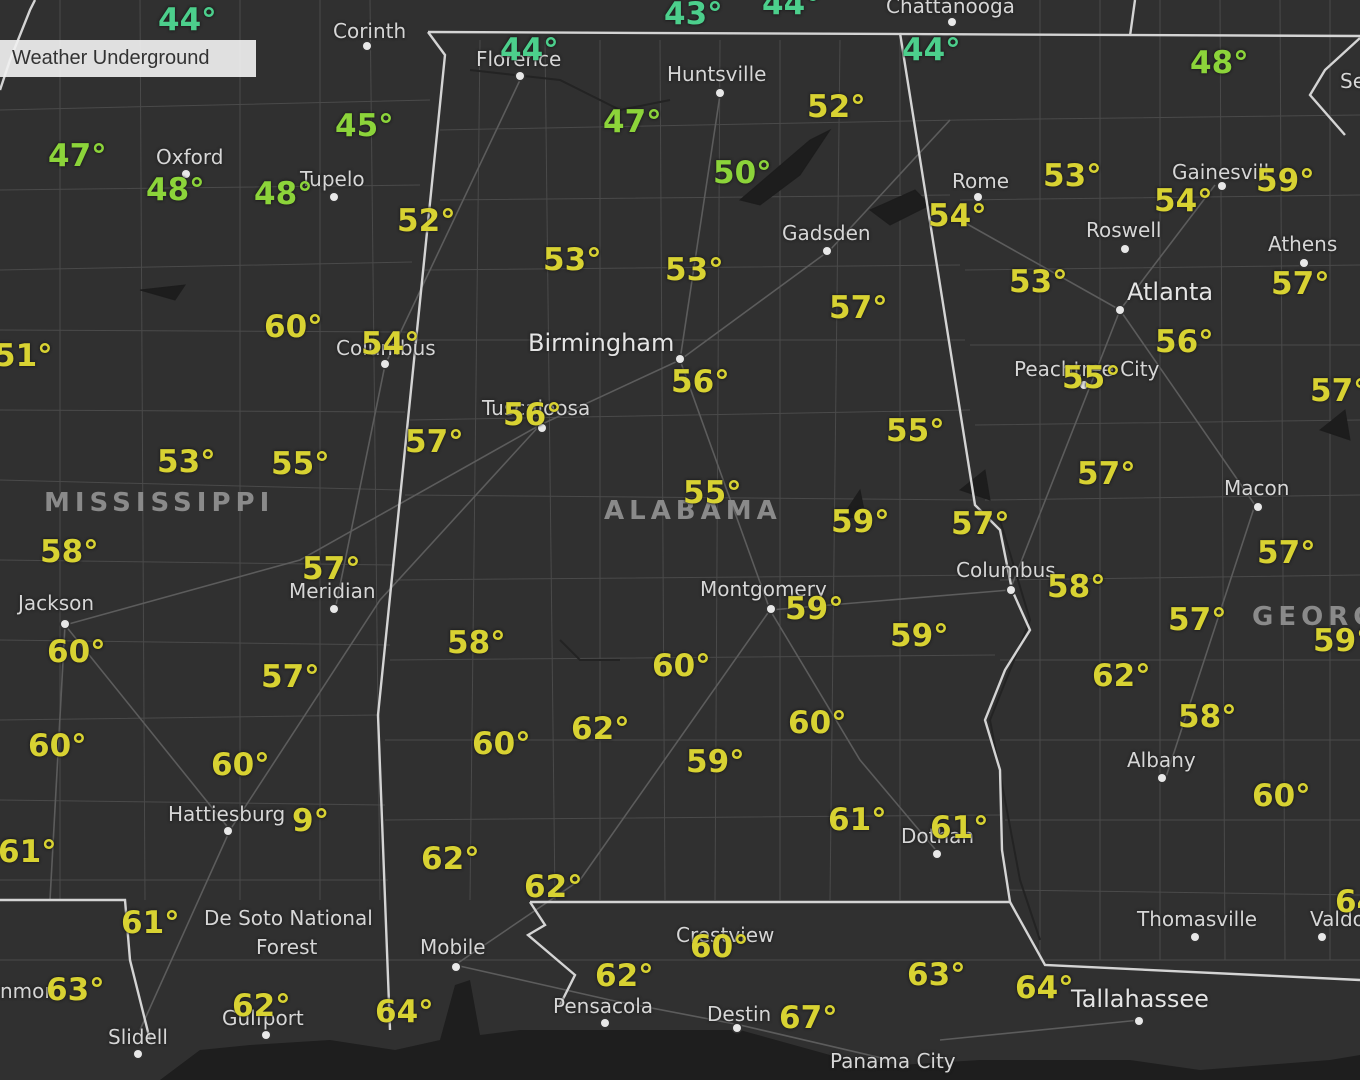 Image resolution: width=1360 pixels, height=1080 pixels. I want to click on city-label: Slidell, so click(138, 1037).